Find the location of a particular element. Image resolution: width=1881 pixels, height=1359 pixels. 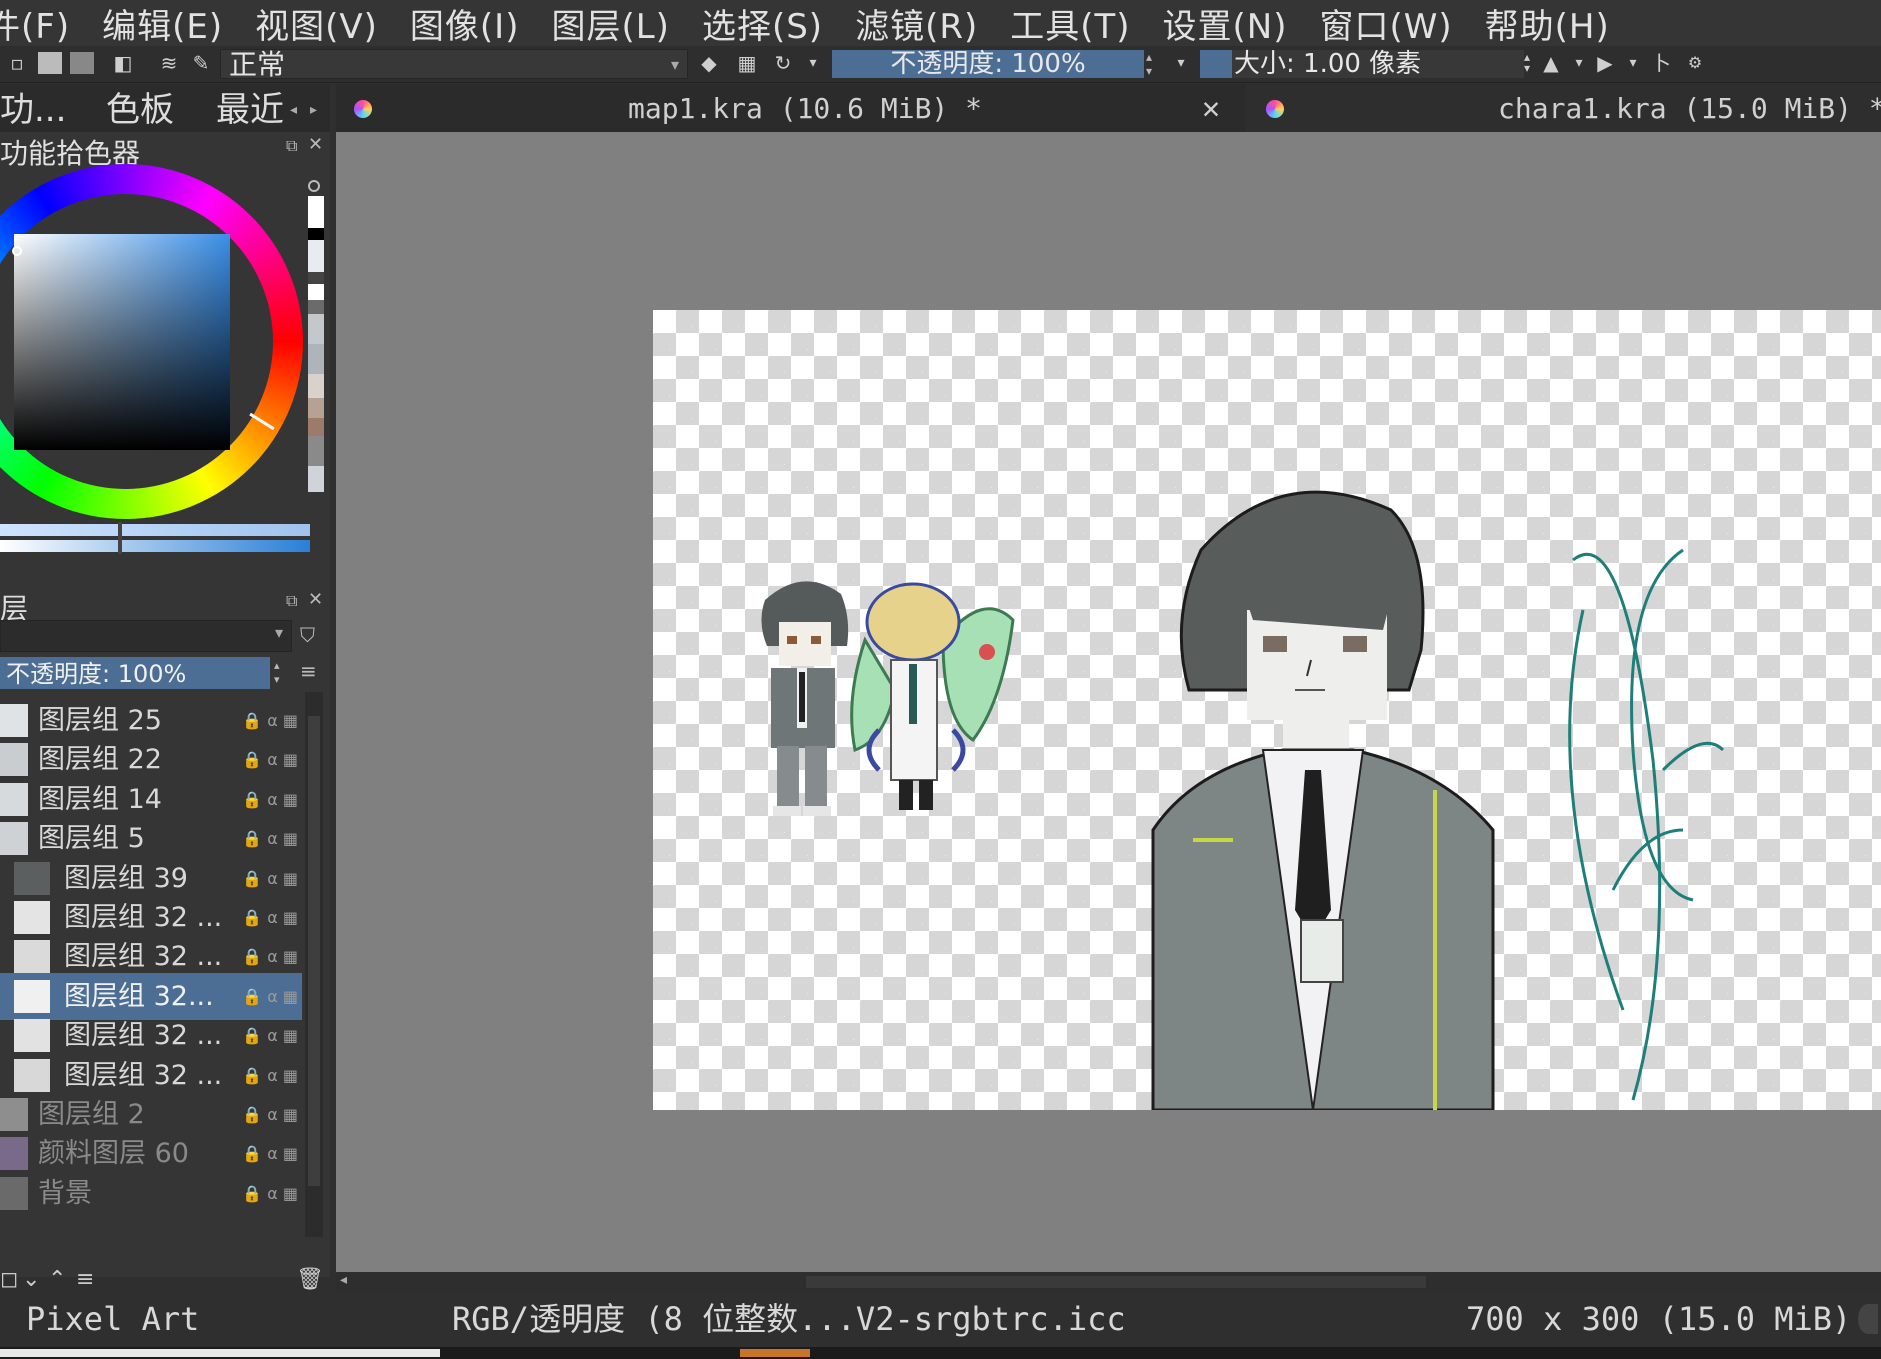

wrap-around-icon: 卜 is located at coordinates (1661, 63).